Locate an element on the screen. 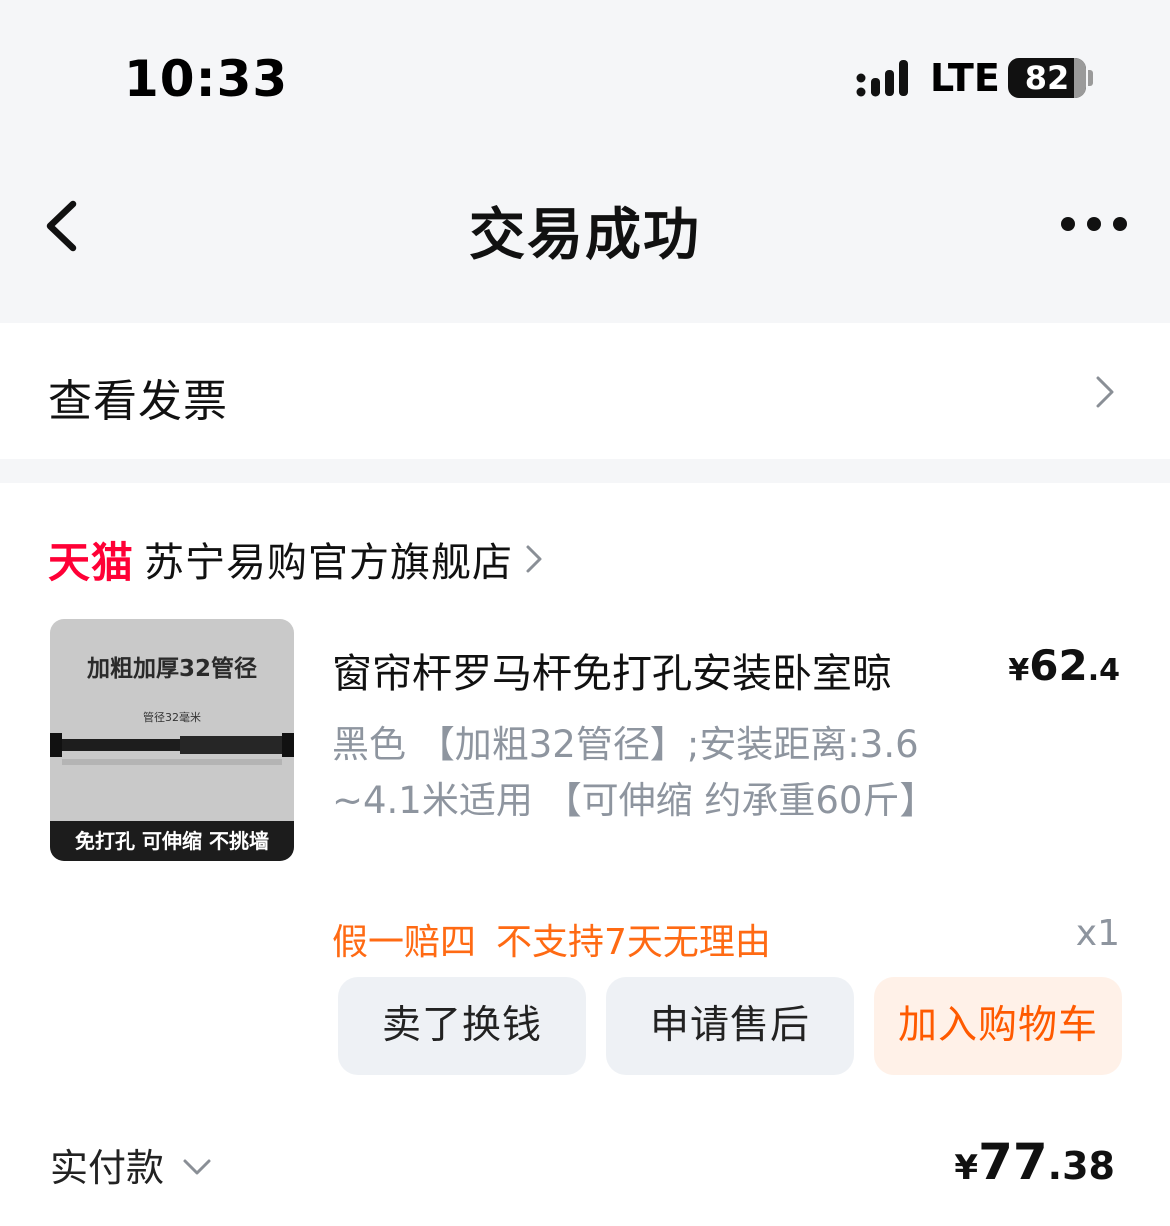 Image resolution: width=1170 pixels, height=1226 pixels. battery-level: 82 is located at coordinates (1047, 78).